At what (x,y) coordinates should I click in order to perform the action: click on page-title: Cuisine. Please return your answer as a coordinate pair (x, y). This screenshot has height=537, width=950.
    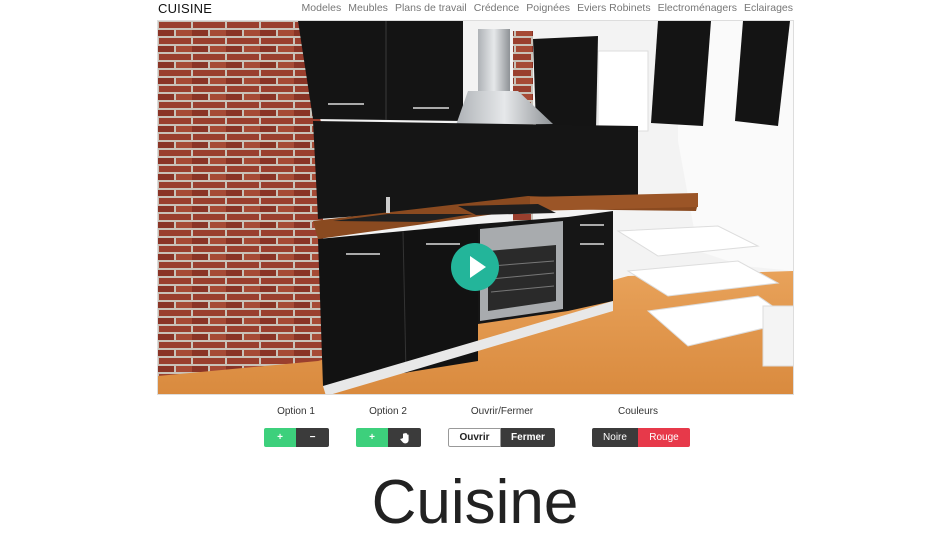
    Looking at the image, I should click on (475, 502).